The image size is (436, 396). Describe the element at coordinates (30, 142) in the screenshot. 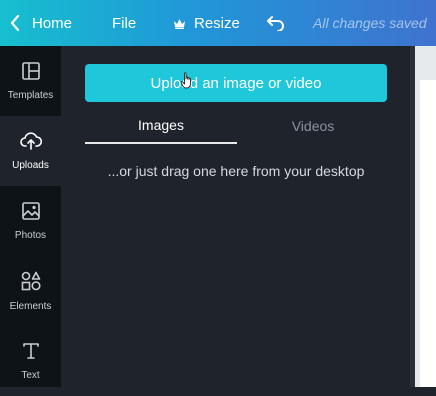

I see `upload-cloud-icon` at that location.